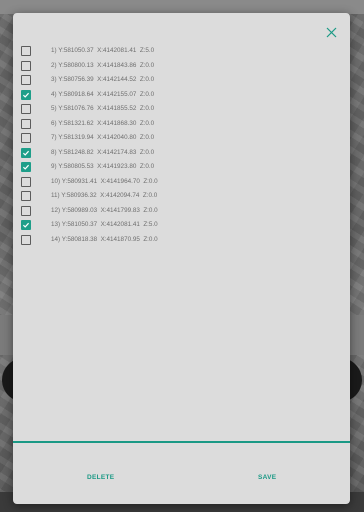 This screenshot has height=512, width=364. I want to click on close-button, so click(331, 32).